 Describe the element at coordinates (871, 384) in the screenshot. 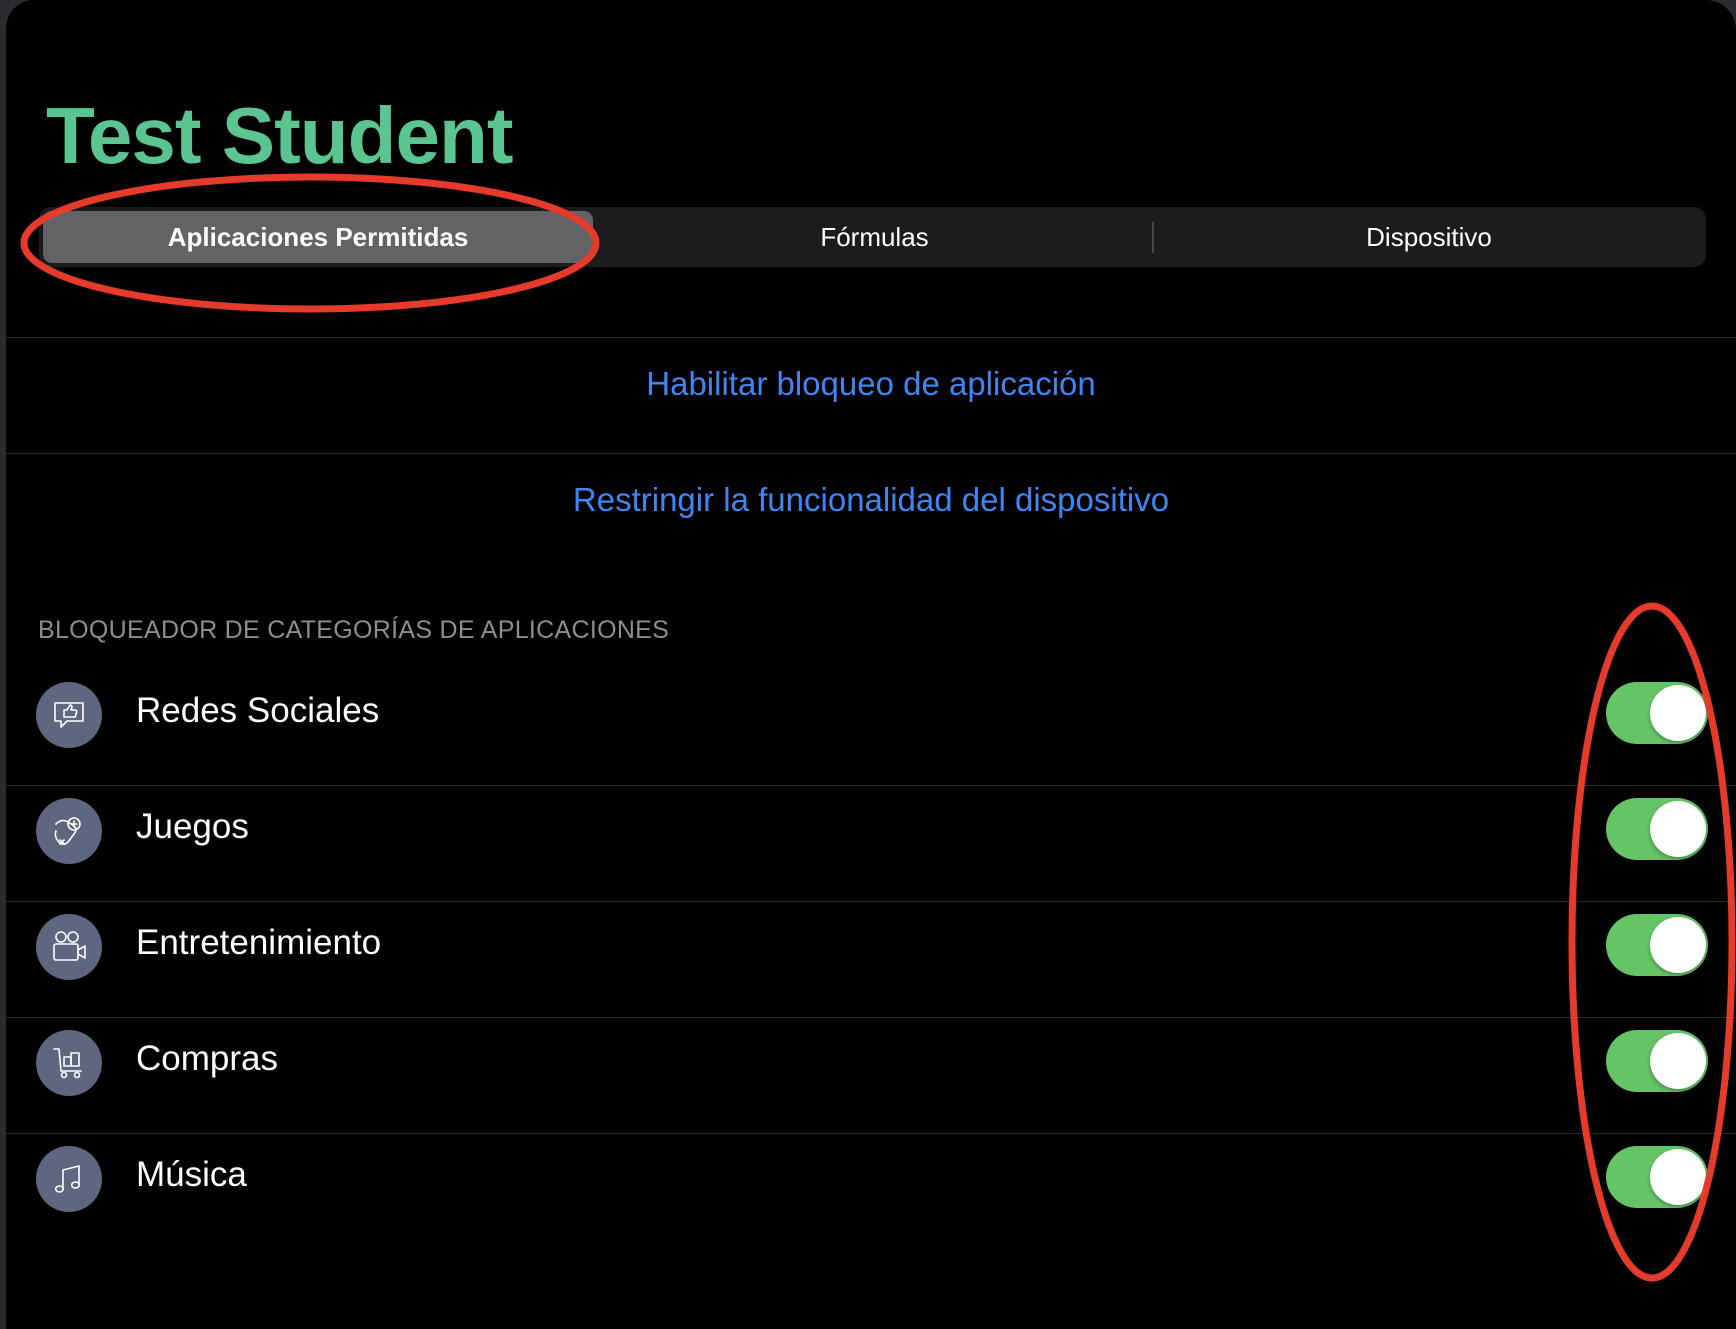

I see `enable-app-lock-link: Habilitar bloqueo de aplicación` at that location.